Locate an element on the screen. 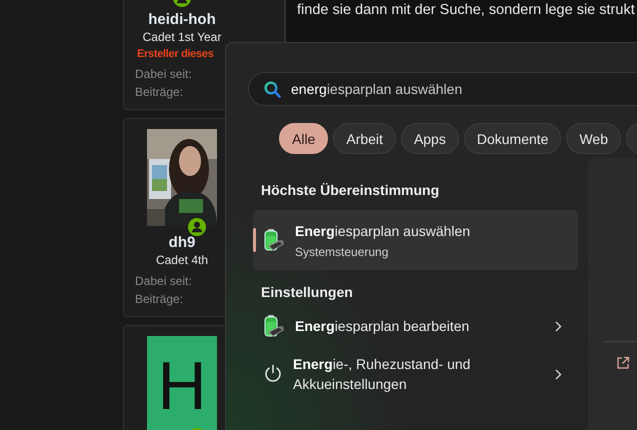  search-result: Energiesparplan bearbeiten is located at coordinates (415, 326).